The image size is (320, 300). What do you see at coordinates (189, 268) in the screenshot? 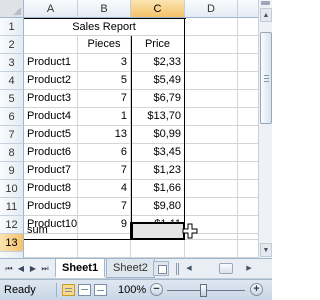
I see `scroll-left-arrow-icon: ◀` at bounding box center [189, 268].